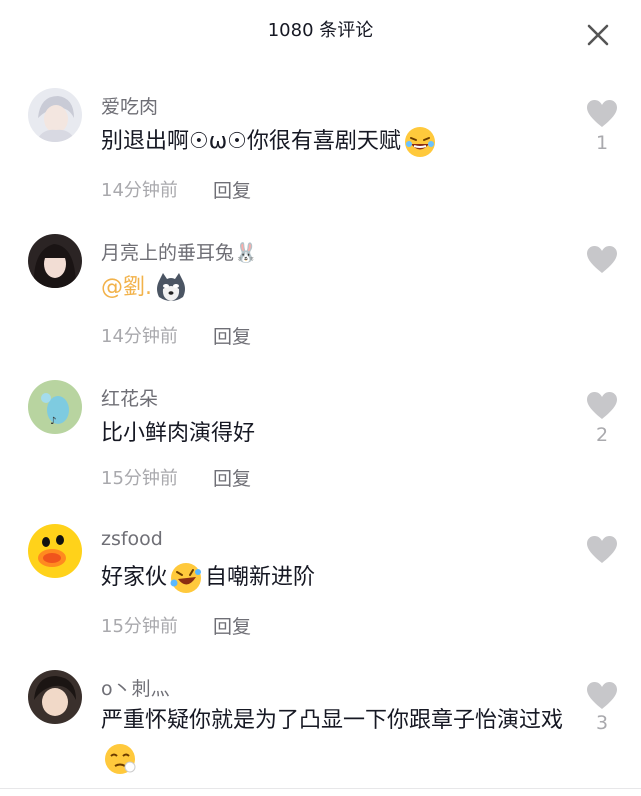 The image size is (641, 796). I want to click on comment-text-part: 严重怀疑你就是为了凸显一下你跟章子怡演过戏, so click(332, 720).